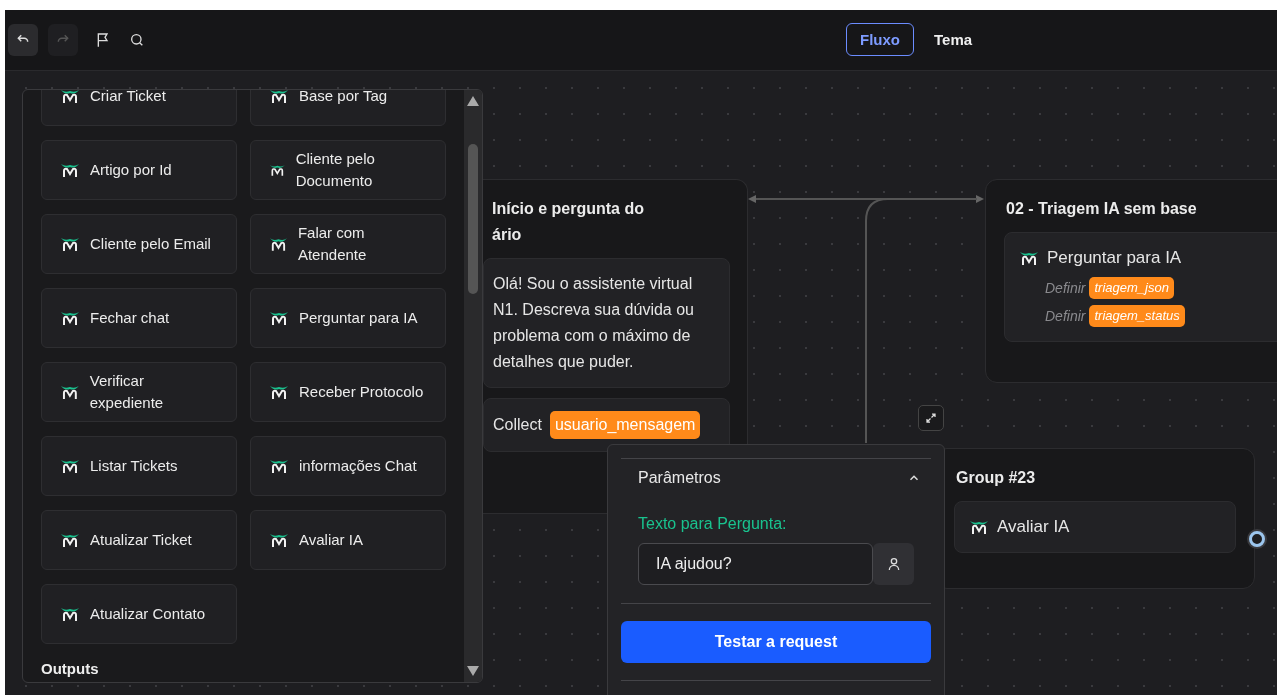  Describe the element at coordinates (1102, 209) in the screenshot. I see `group-title: 02 - Triagem IA sem base` at that location.